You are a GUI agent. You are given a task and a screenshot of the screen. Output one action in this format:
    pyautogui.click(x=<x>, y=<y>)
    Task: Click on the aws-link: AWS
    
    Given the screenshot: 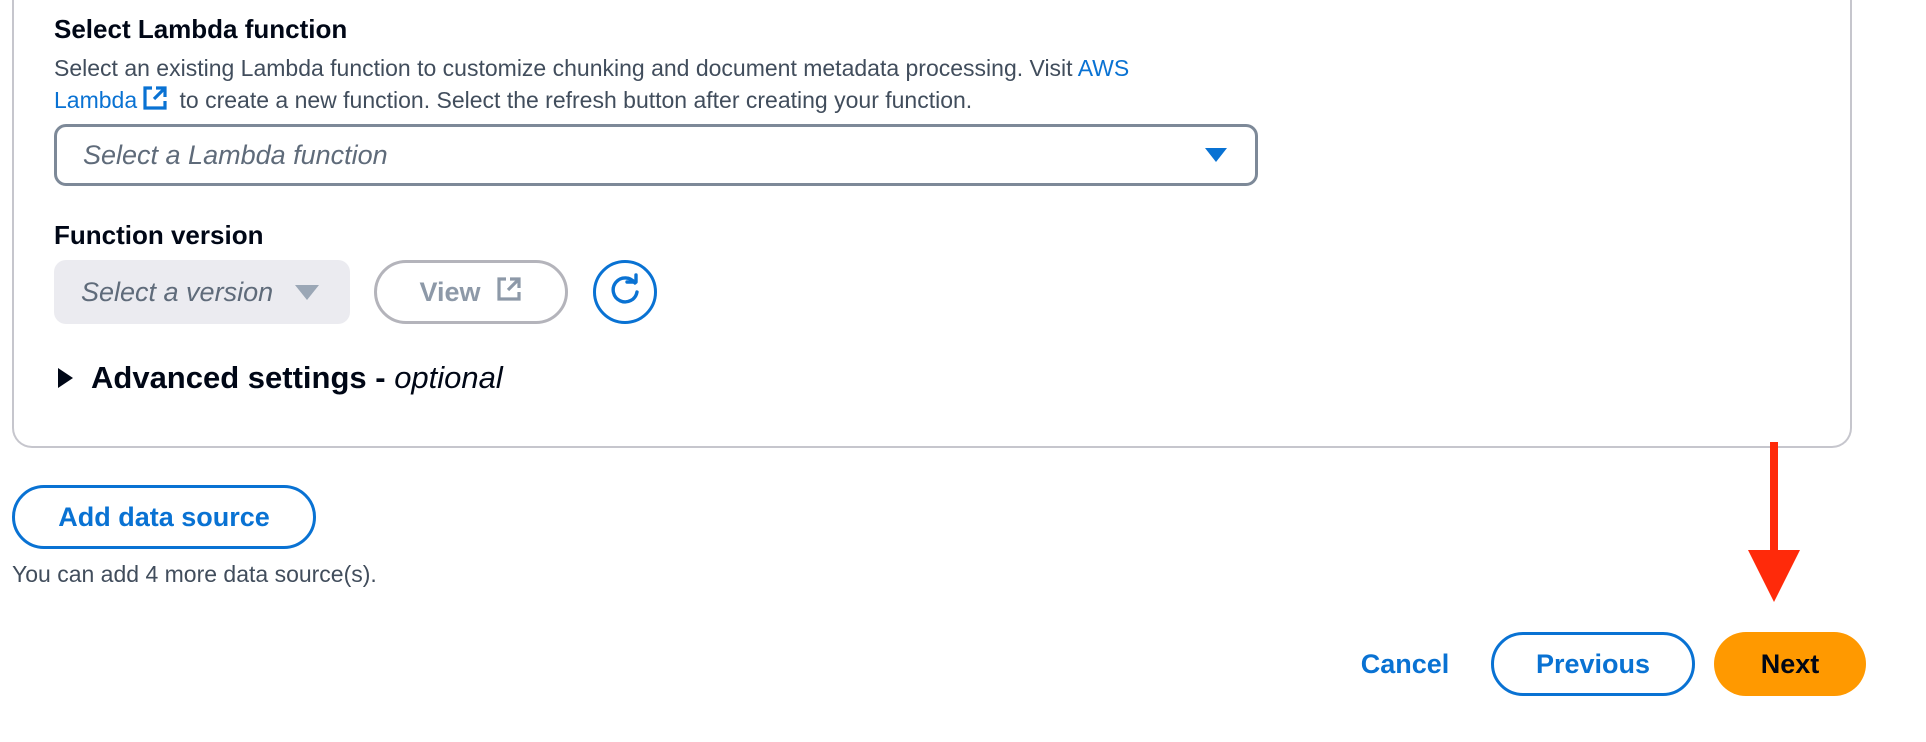 What is the action you would take?
    pyautogui.click(x=1104, y=68)
    